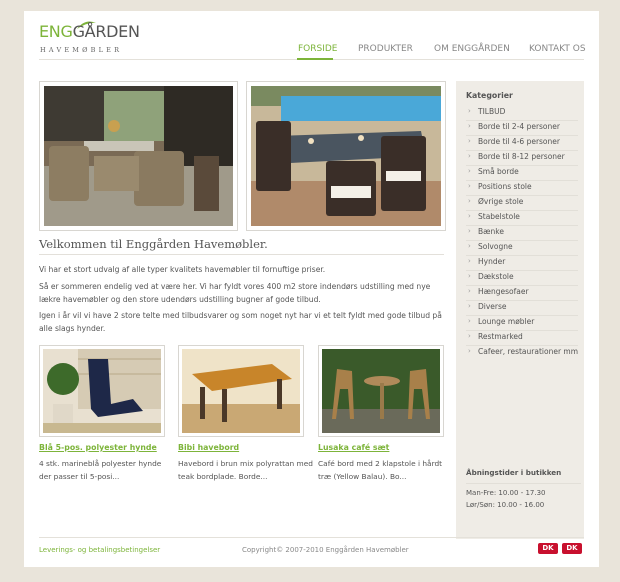  I want to click on sidebar-item-tilbud: › TILBUD, so click(522, 113).